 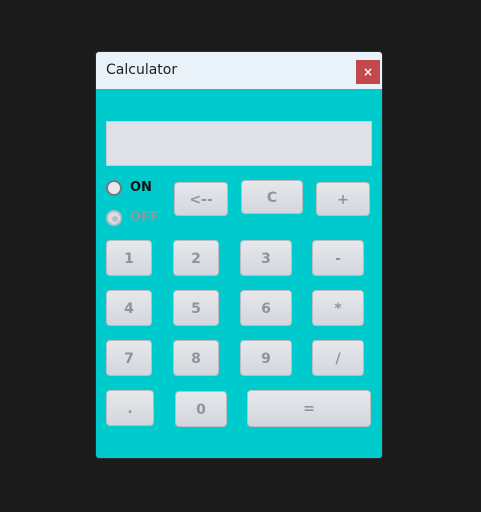 I want to click on digit-9-button: 9, so click(x=266, y=358).